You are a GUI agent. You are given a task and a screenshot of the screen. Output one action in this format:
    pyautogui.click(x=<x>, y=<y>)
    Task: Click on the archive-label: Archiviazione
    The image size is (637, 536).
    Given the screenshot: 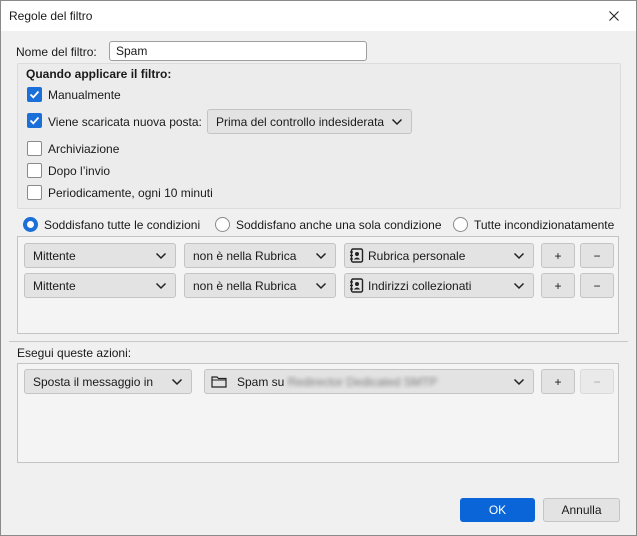 What is the action you would take?
    pyautogui.click(x=84, y=149)
    